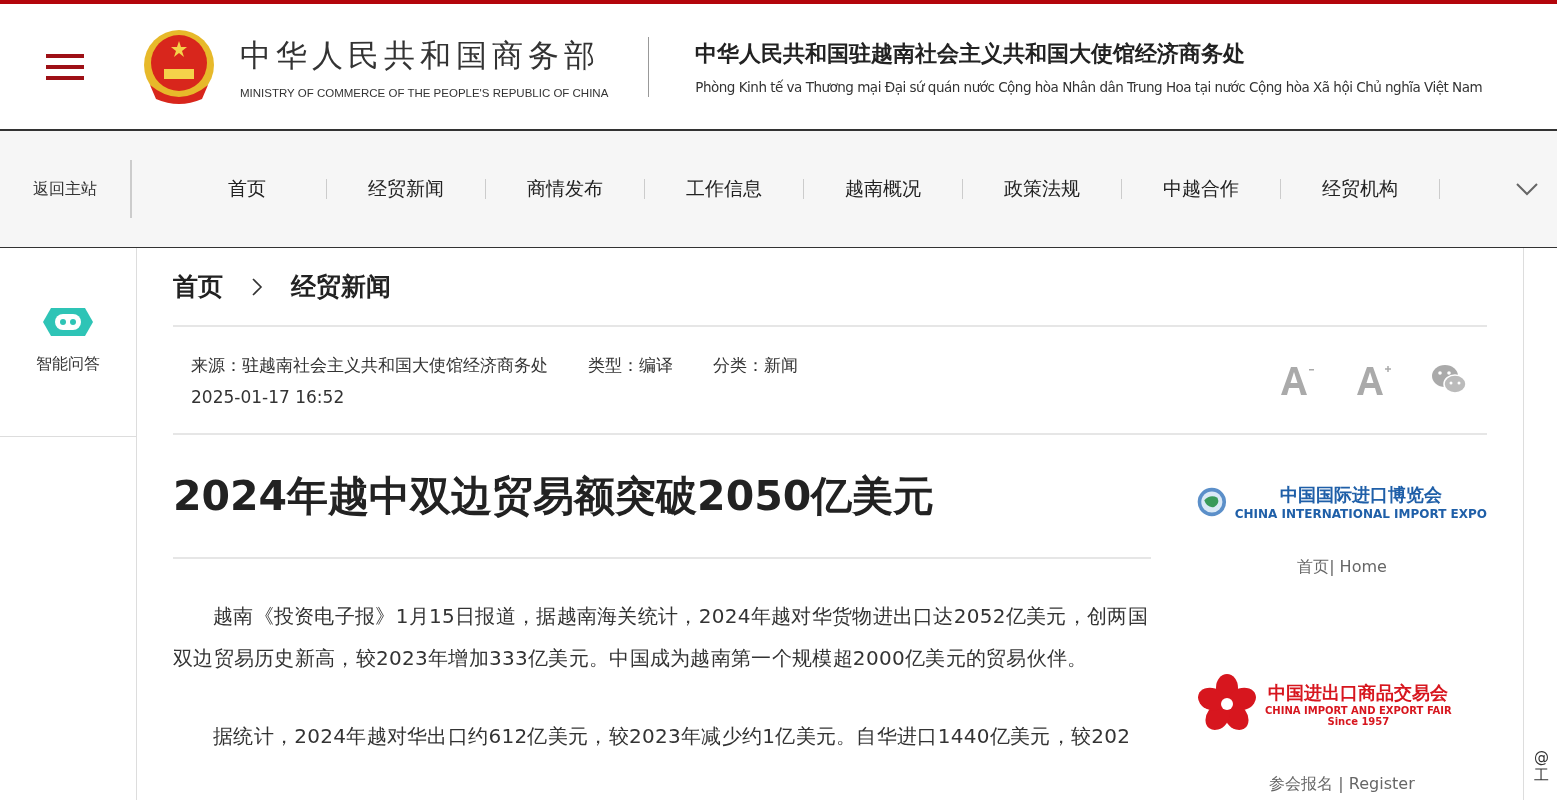 Image resolution: width=1557 pixels, height=800 pixels. Describe the element at coordinates (65, 66) in the screenshot. I see `menu-icon` at that location.